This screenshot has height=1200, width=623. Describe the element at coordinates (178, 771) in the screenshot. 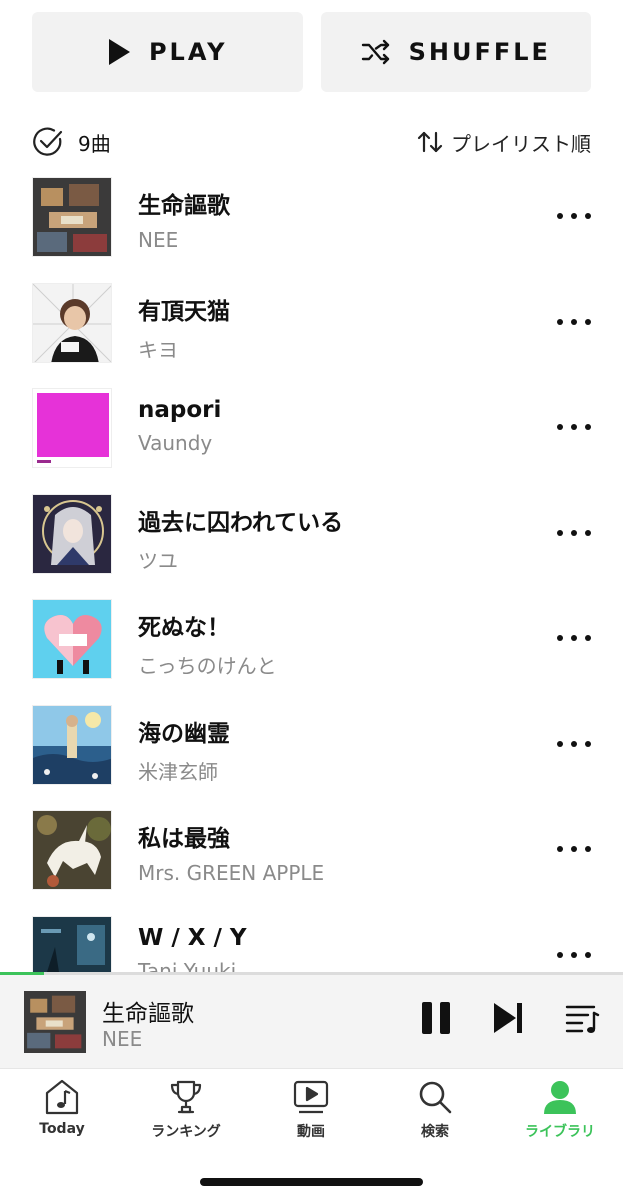

I see `track-artist: 米津玄師` at that location.